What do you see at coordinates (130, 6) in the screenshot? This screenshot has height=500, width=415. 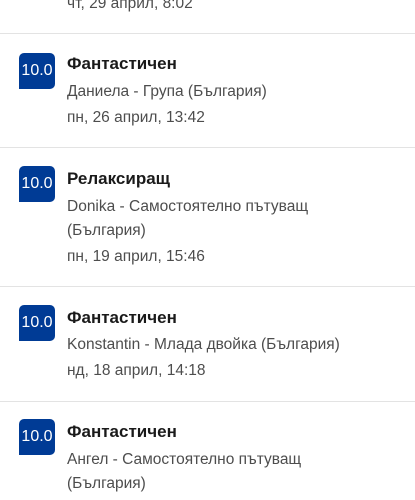 I see `review-date: чт, 29 април, 8:02` at bounding box center [130, 6].